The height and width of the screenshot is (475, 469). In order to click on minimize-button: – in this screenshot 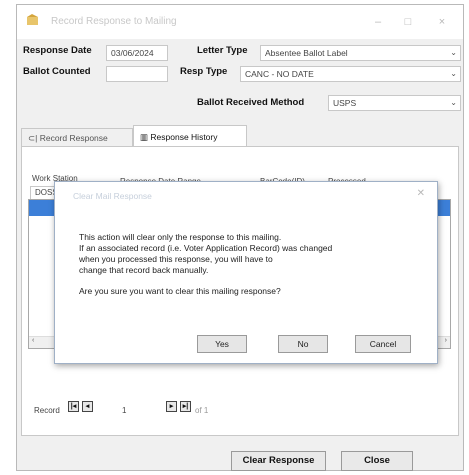, I will do `click(378, 22)`.